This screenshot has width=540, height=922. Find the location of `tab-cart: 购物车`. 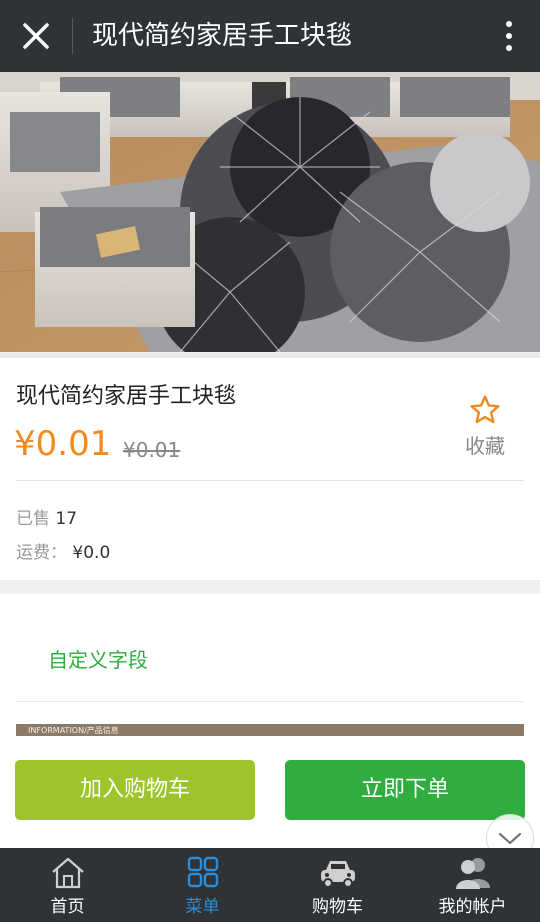

tab-cart: 购物车 is located at coordinates (337, 885).